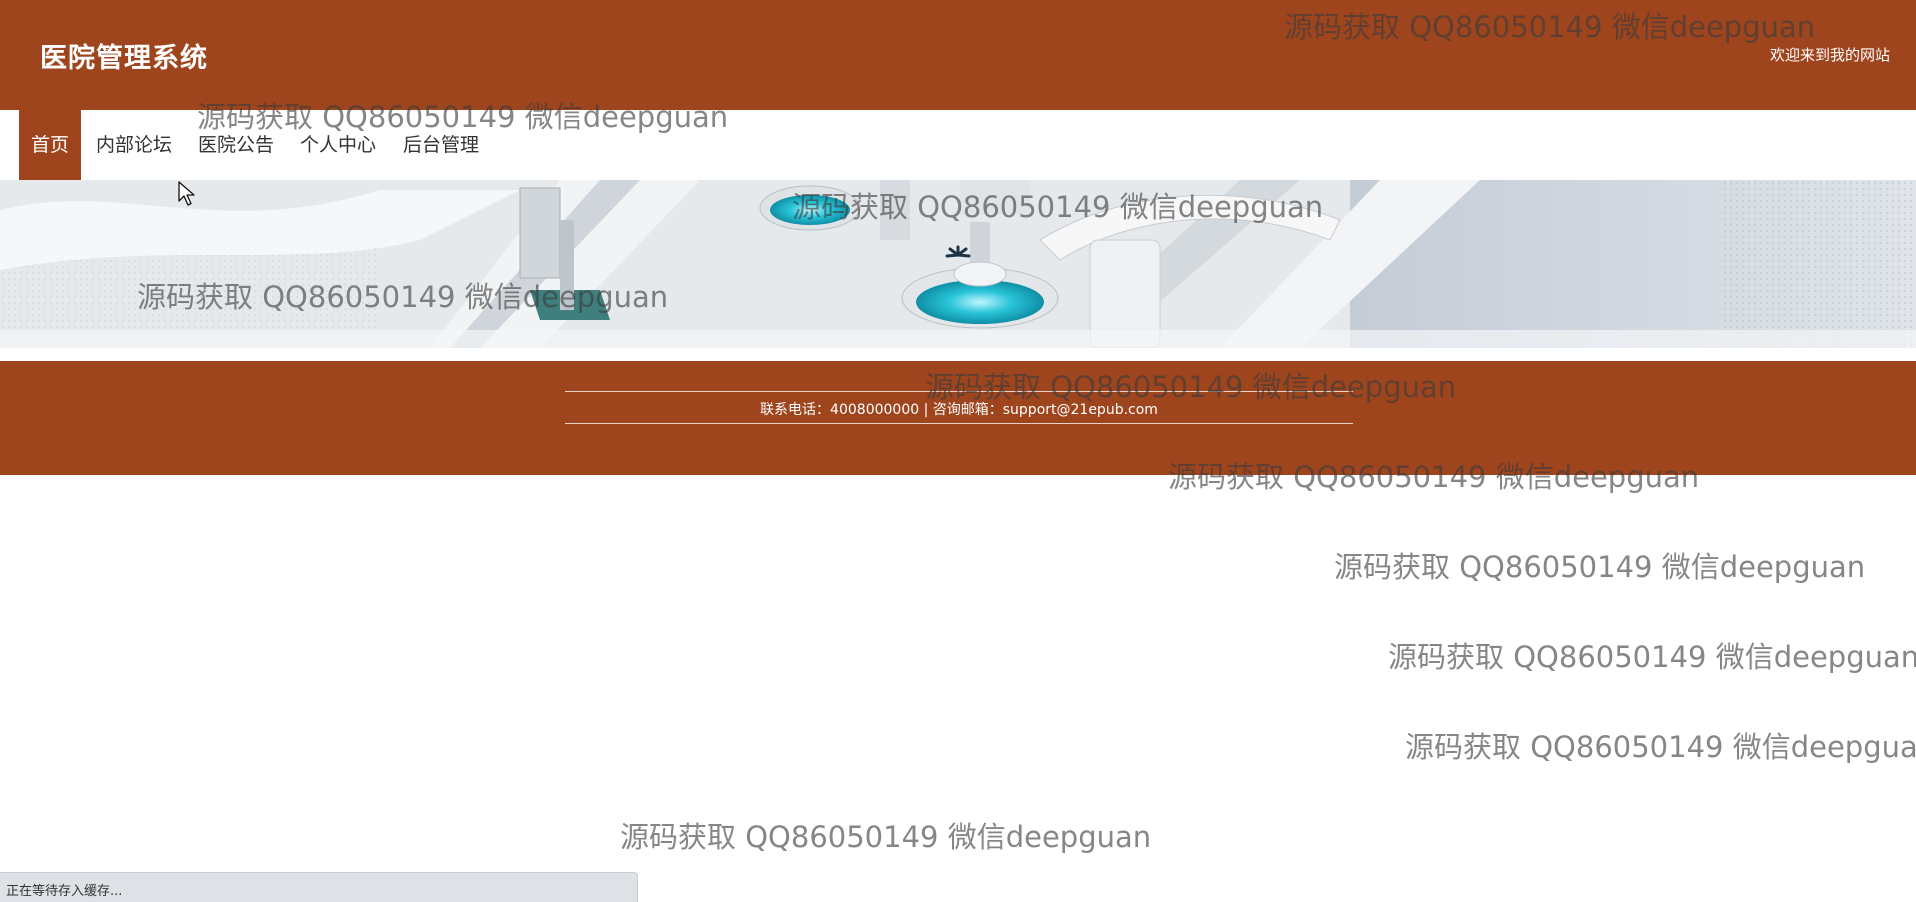 The width and height of the screenshot is (1916, 902). I want to click on nav-item-announcements: 医院公告, so click(236, 145).